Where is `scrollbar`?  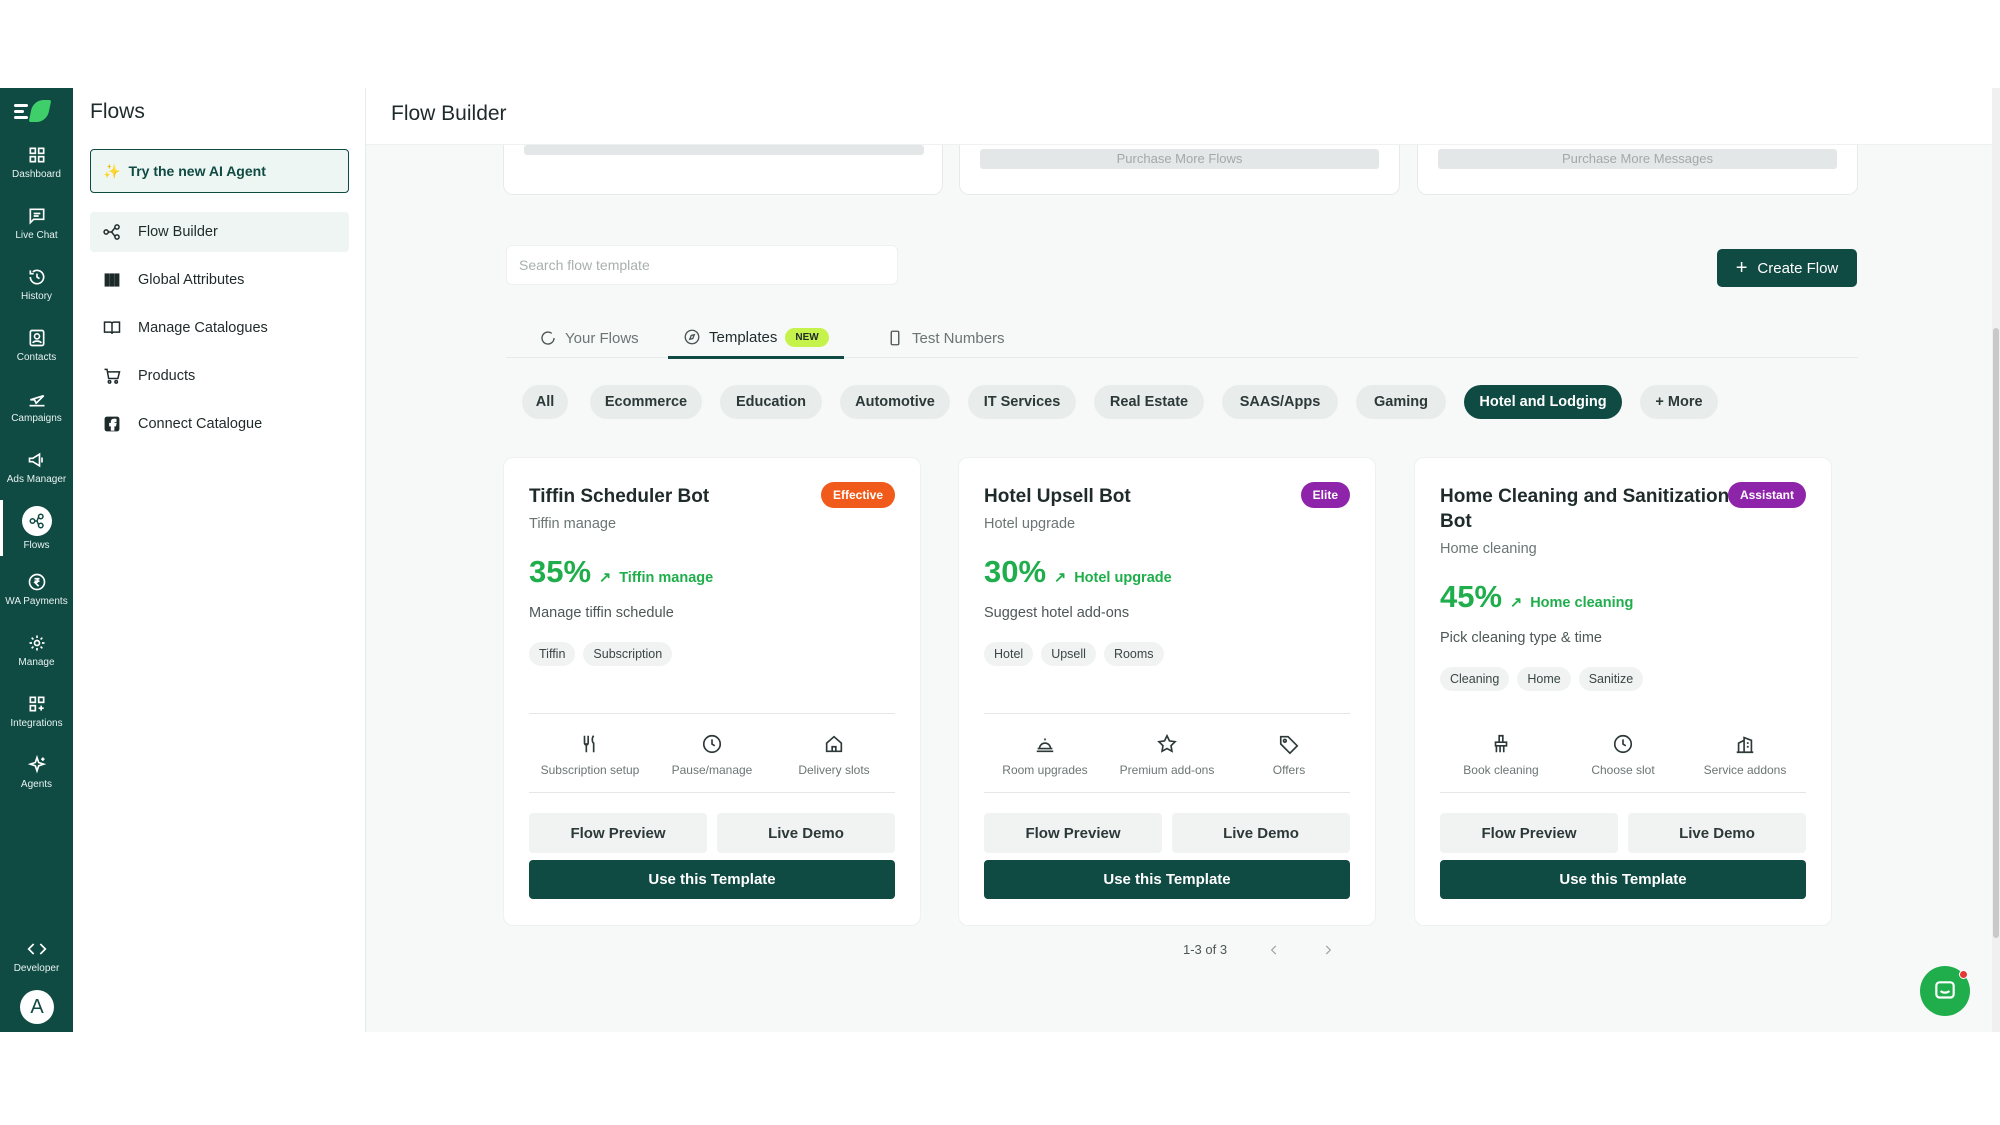 scrollbar is located at coordinates (1996, 560).